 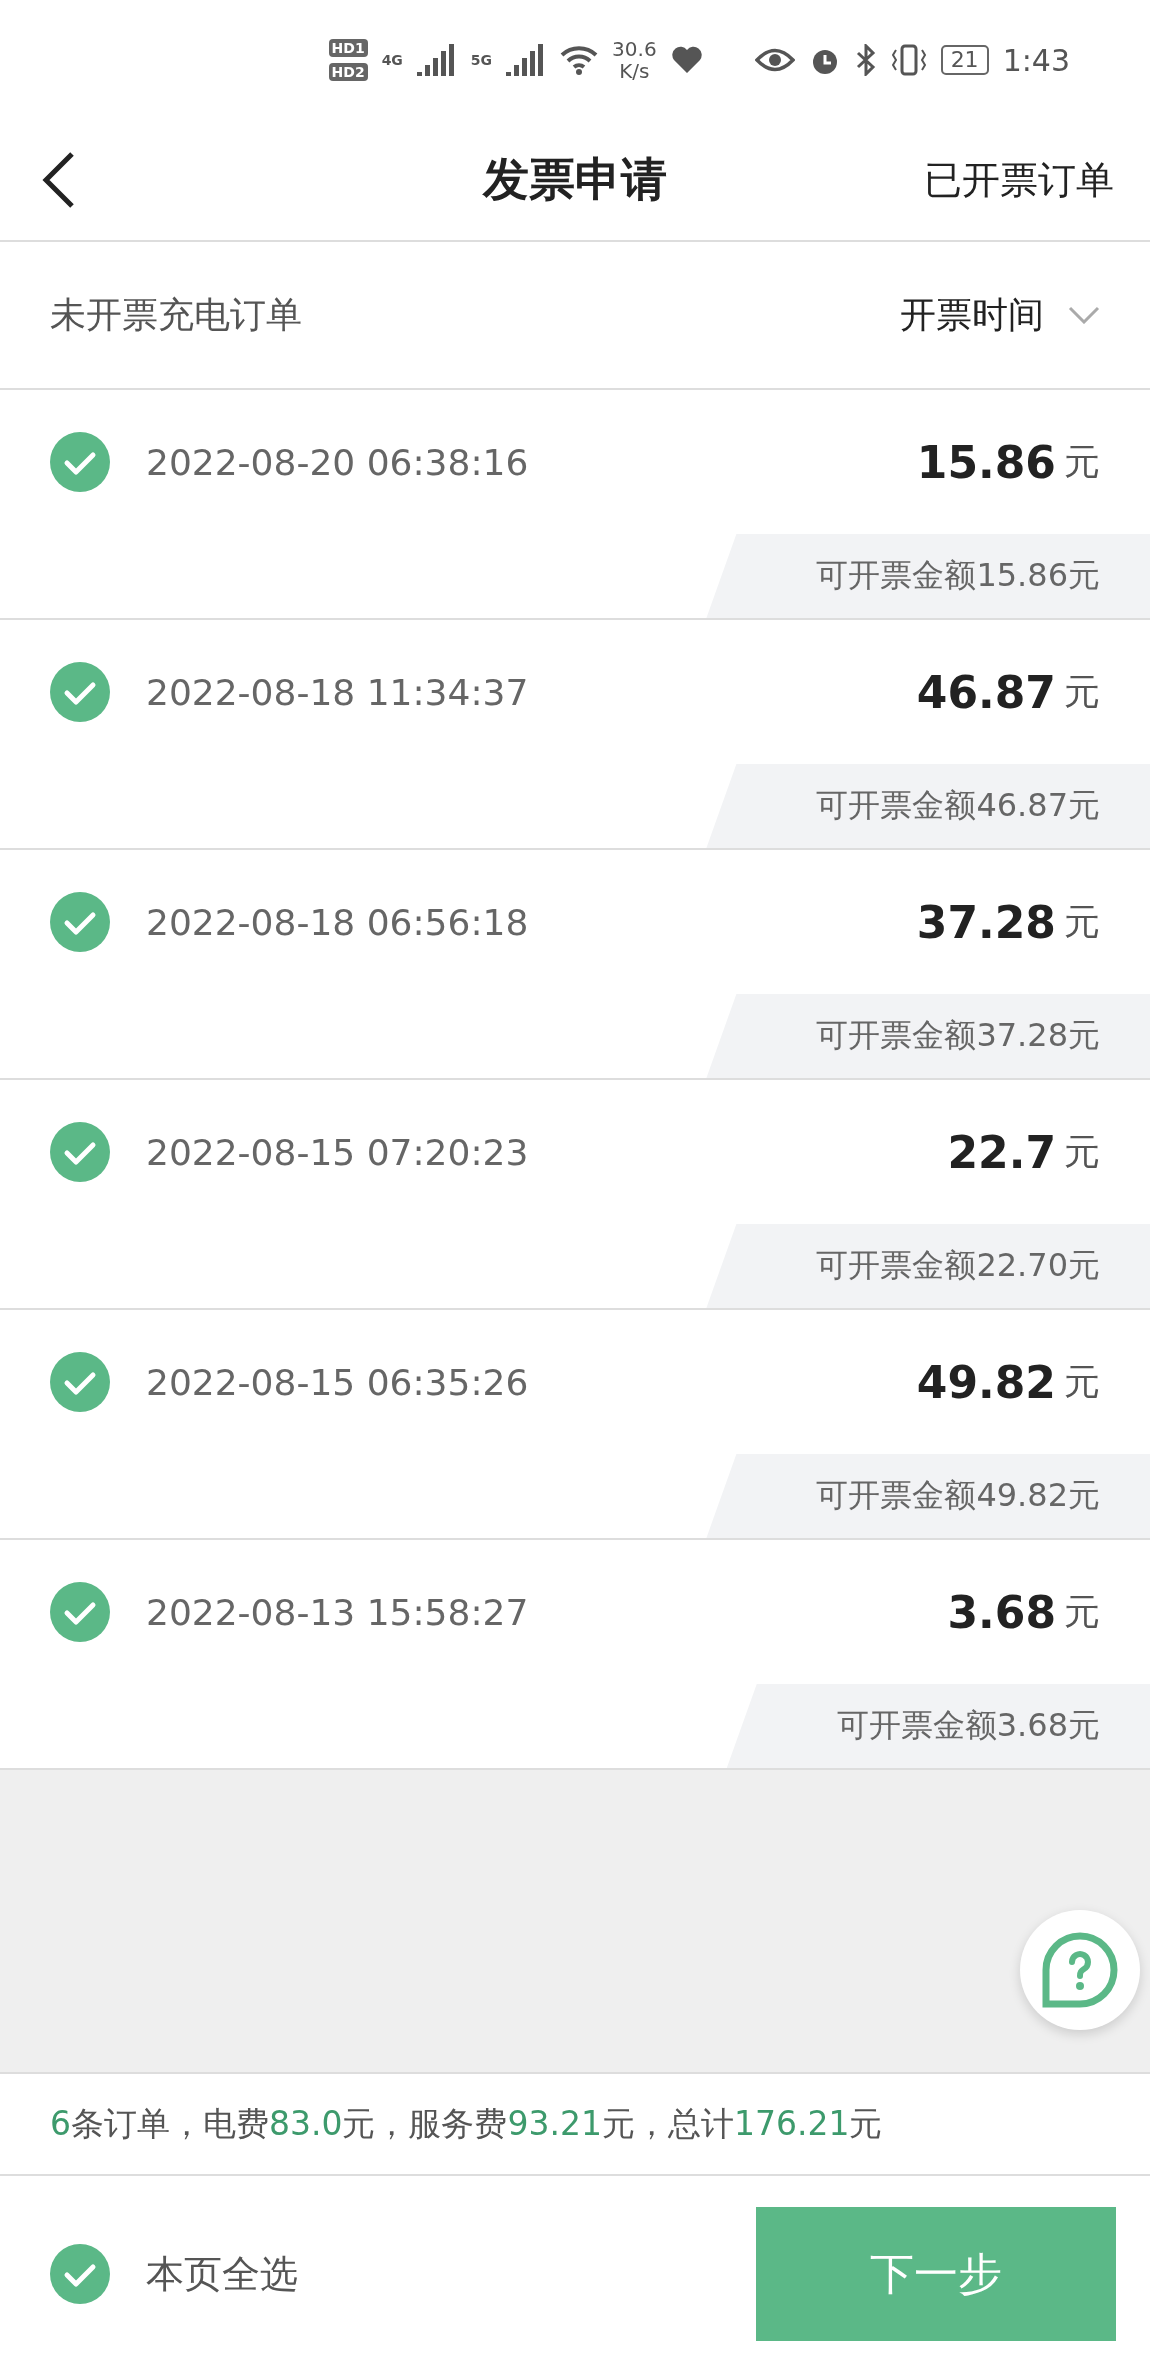 I want to click on invoiceable-amount-tag: 可开票金额3.68元, so click(x=938, y=1726).